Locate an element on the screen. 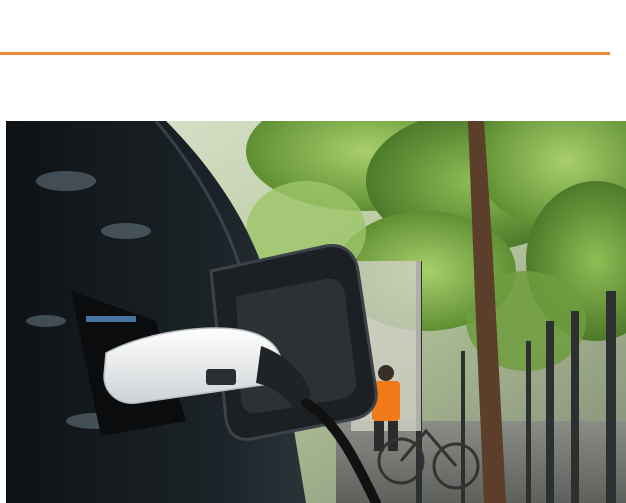 Image resolution: width=626 pixels, height=503 pixels. header-divider is located at coordinates (305, 53).